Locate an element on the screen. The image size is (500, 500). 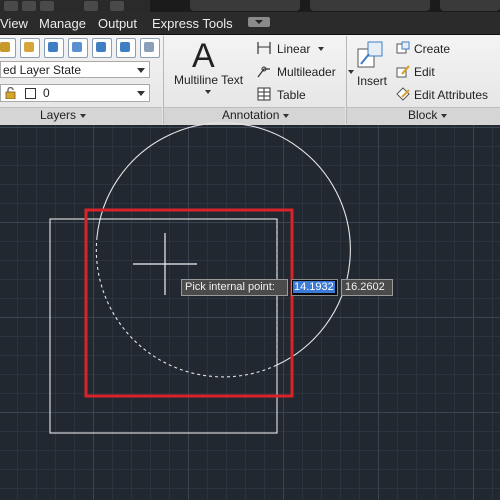
insert-block-icon is located at coordinates (371, 55).